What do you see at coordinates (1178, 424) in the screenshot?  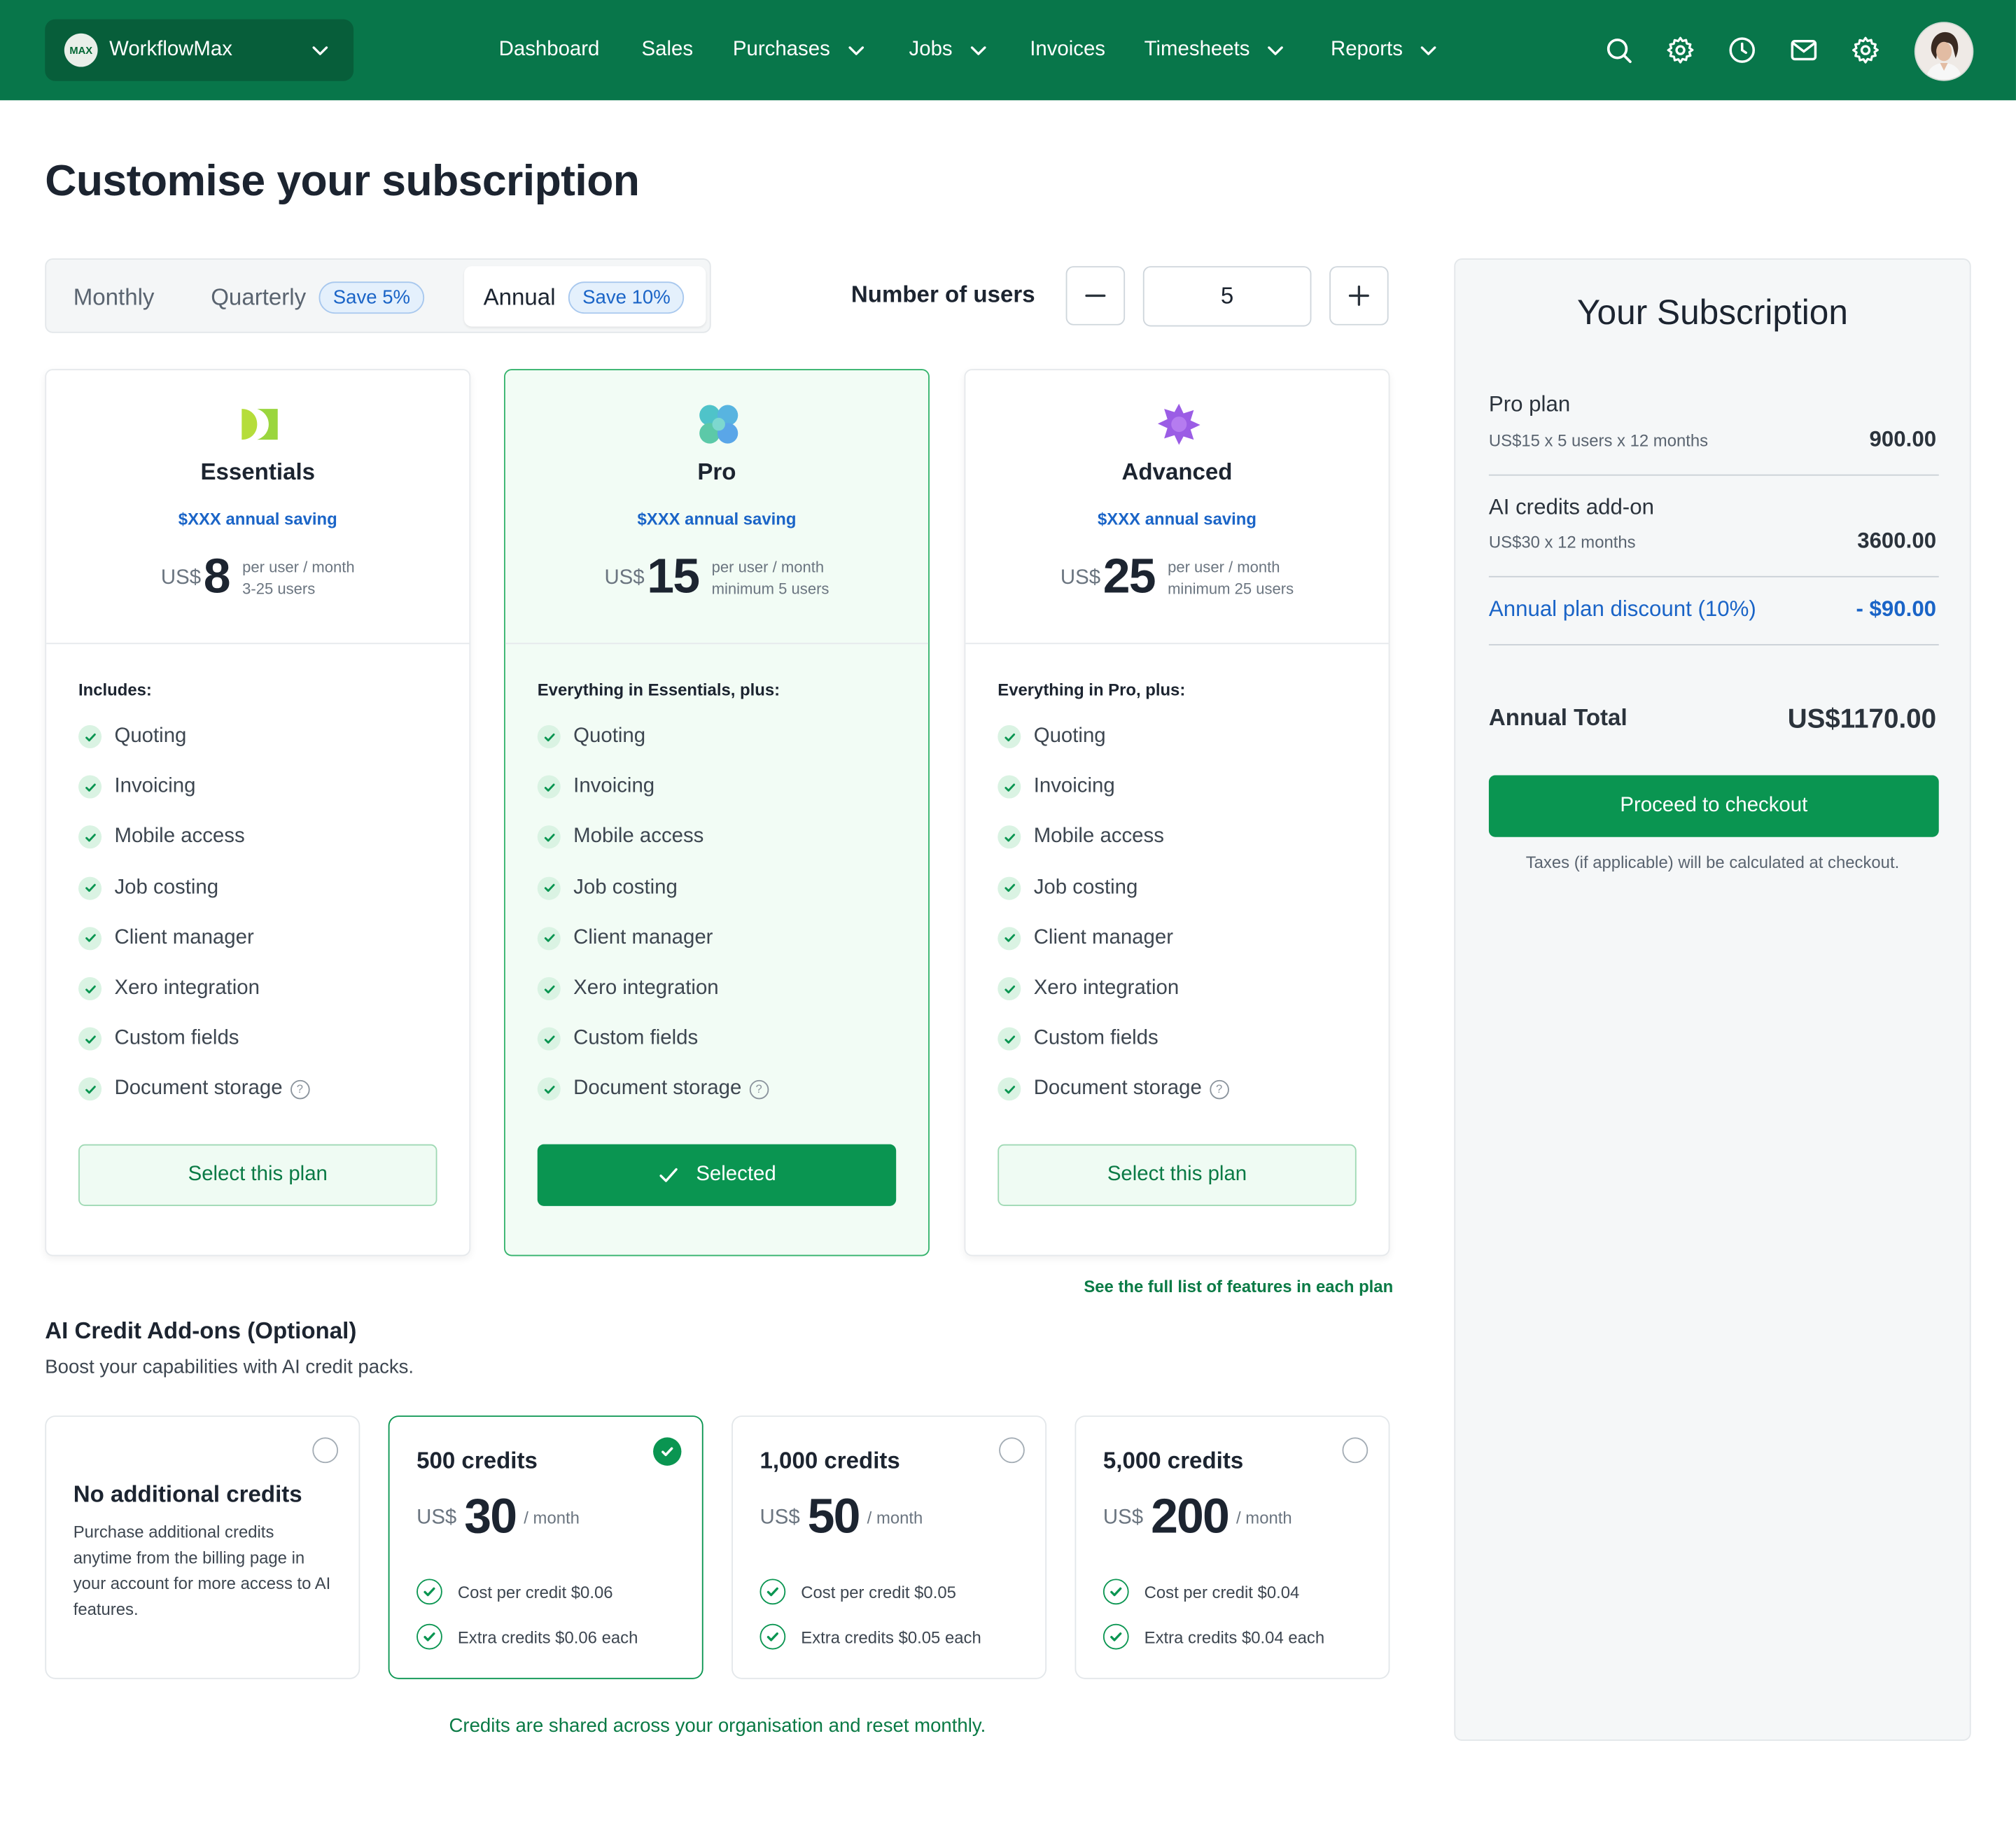 I see `advanced-logo-icon` at bounding box center [1178, 424].